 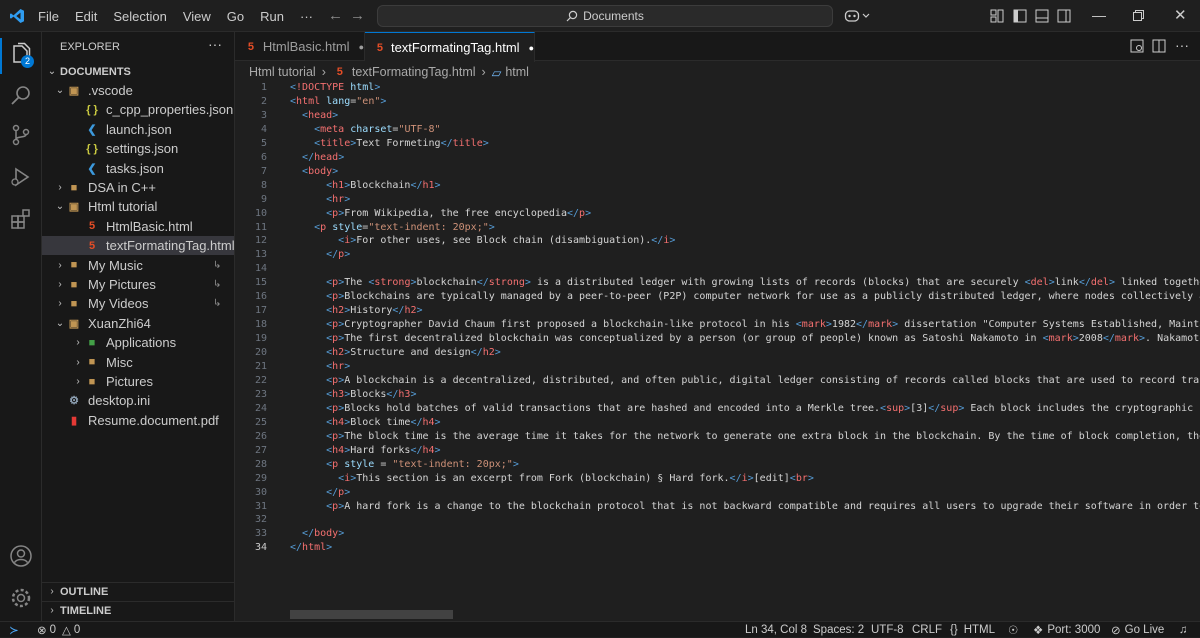 What do you see at coordinates (138, 246) in the screenshot?
I see `tree-item: 5 textFormatingTag.html` at bounding box center [138, 246].